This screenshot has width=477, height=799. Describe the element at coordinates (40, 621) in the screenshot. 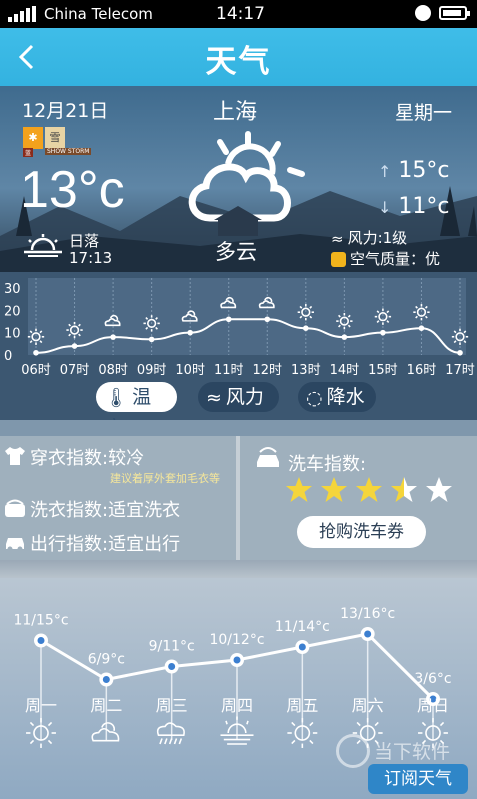

I see `day-temp-range: 11/15°c` at that location.